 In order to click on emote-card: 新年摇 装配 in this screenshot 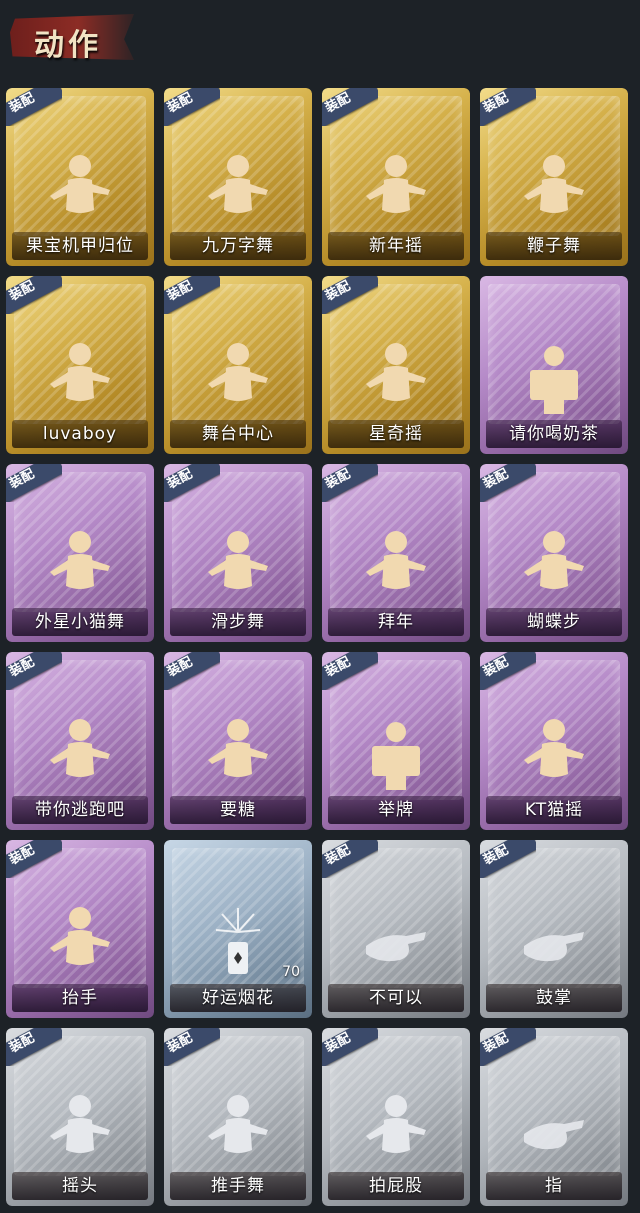, I will do `click(396, 177)`.